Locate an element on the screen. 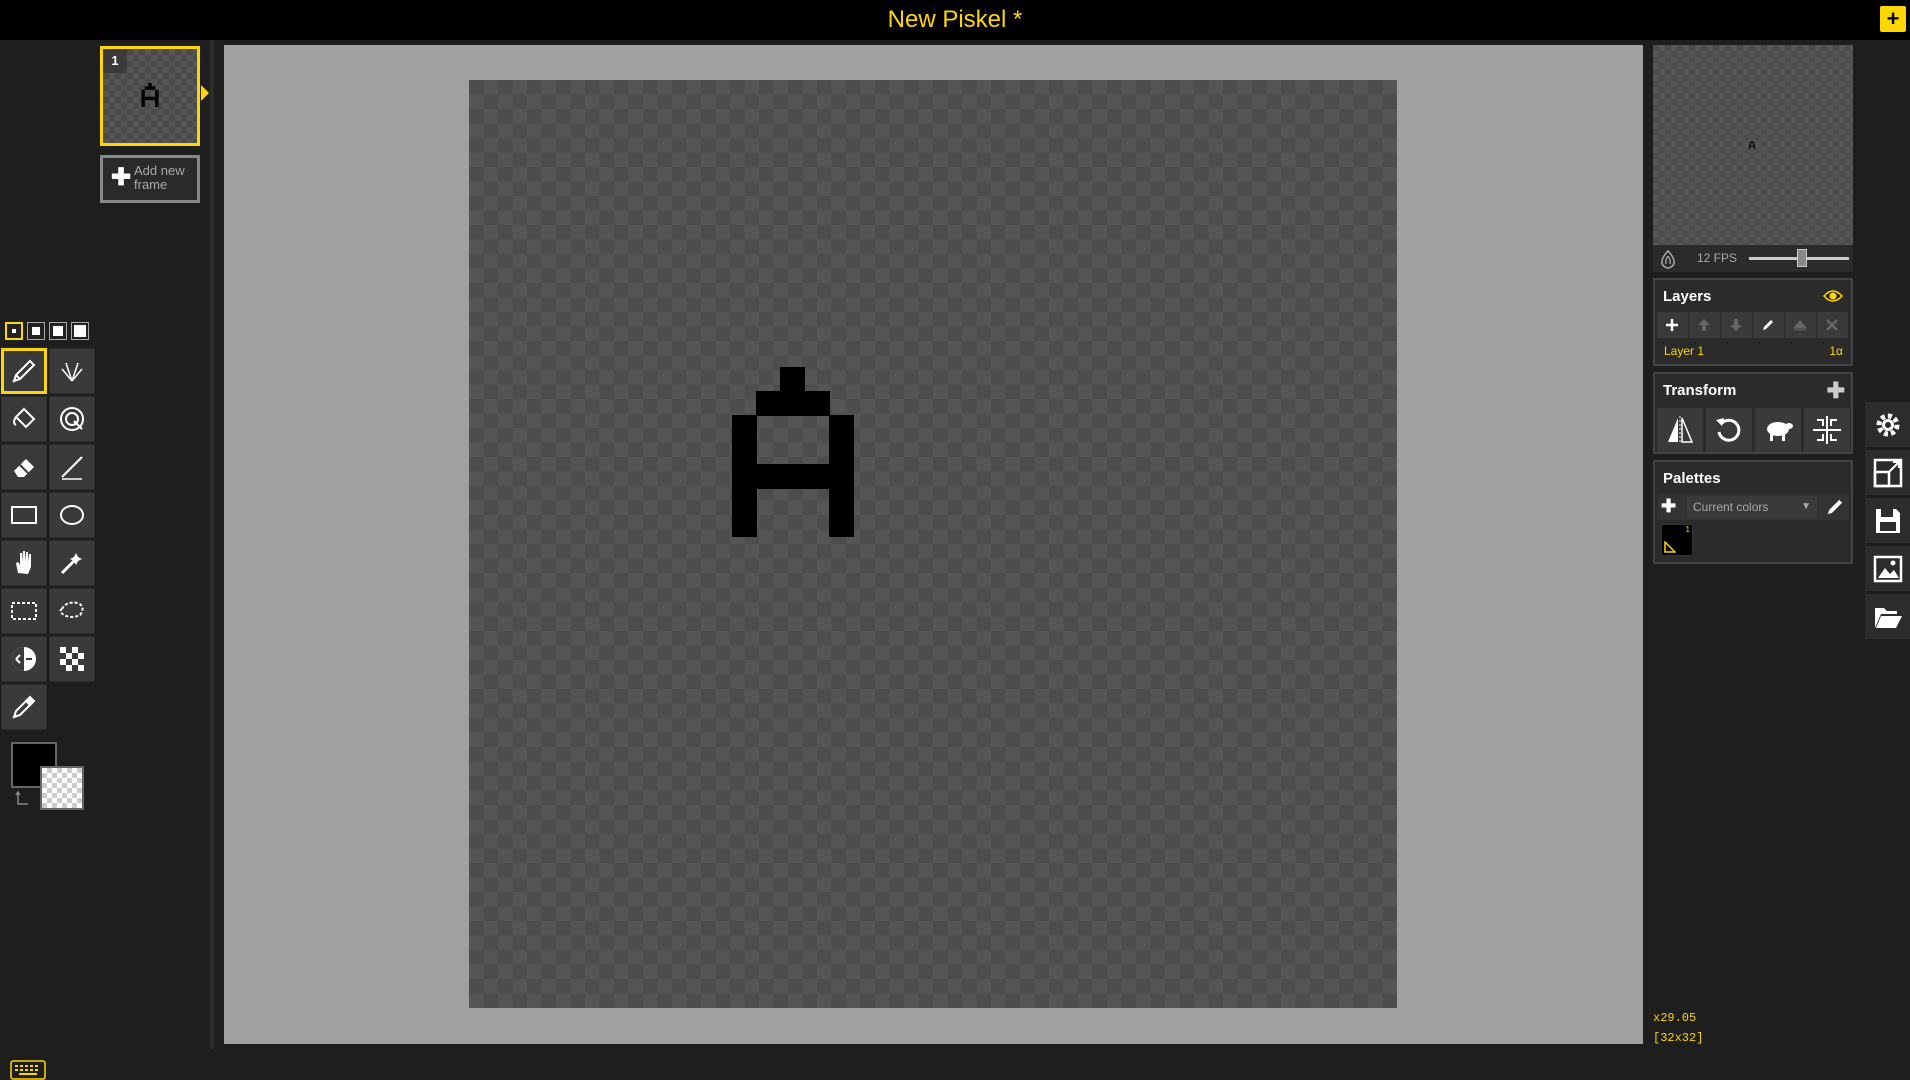  move-layer-up-button is located at coordinates (1704, 325).